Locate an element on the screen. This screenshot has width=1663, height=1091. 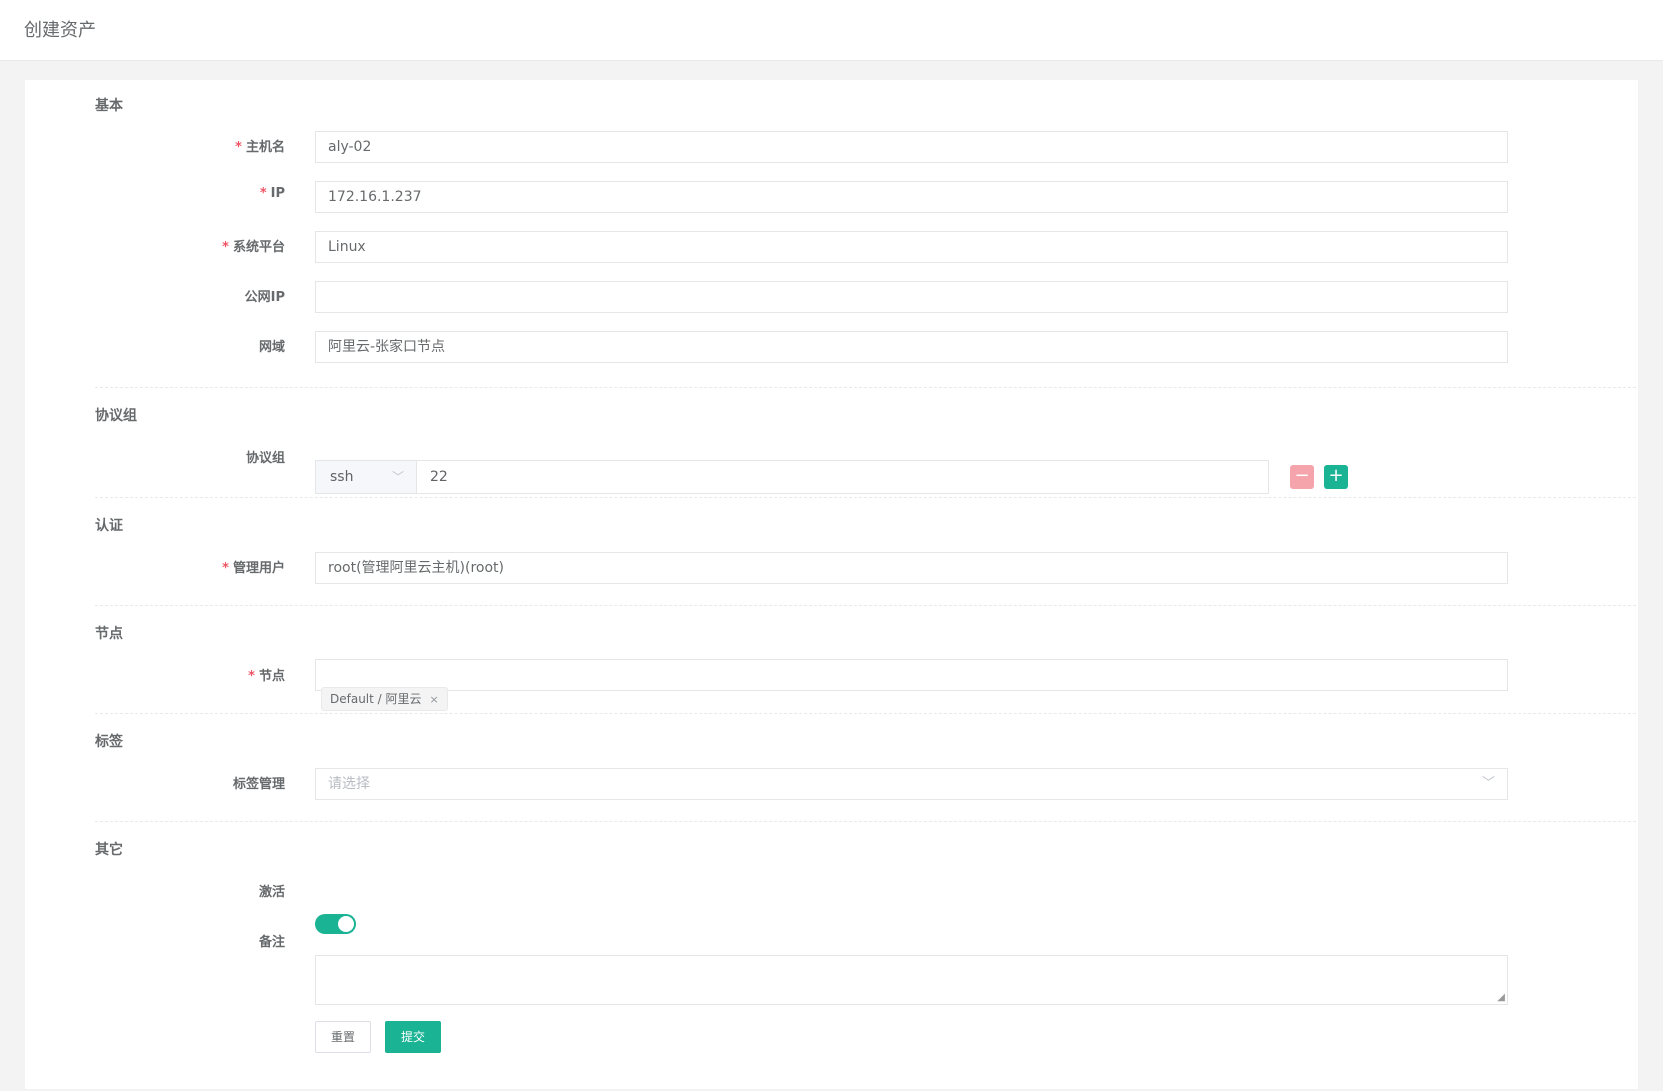
admin-user-label: * 管理用户 is located at coordinates (253, 568).